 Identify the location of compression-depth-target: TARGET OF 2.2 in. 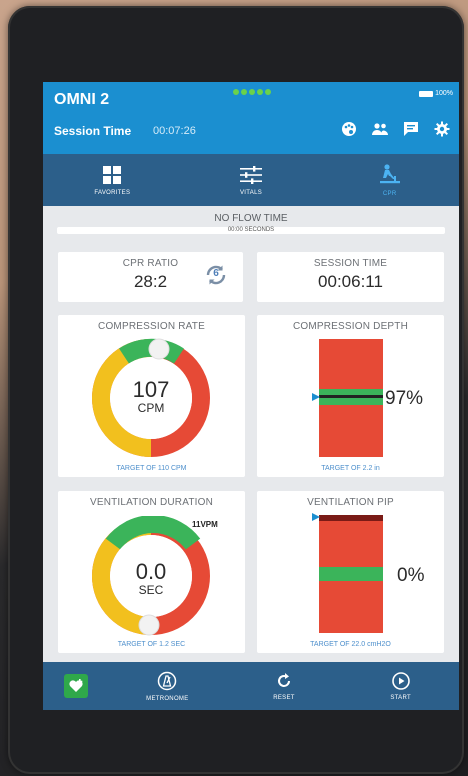
(350, 468).